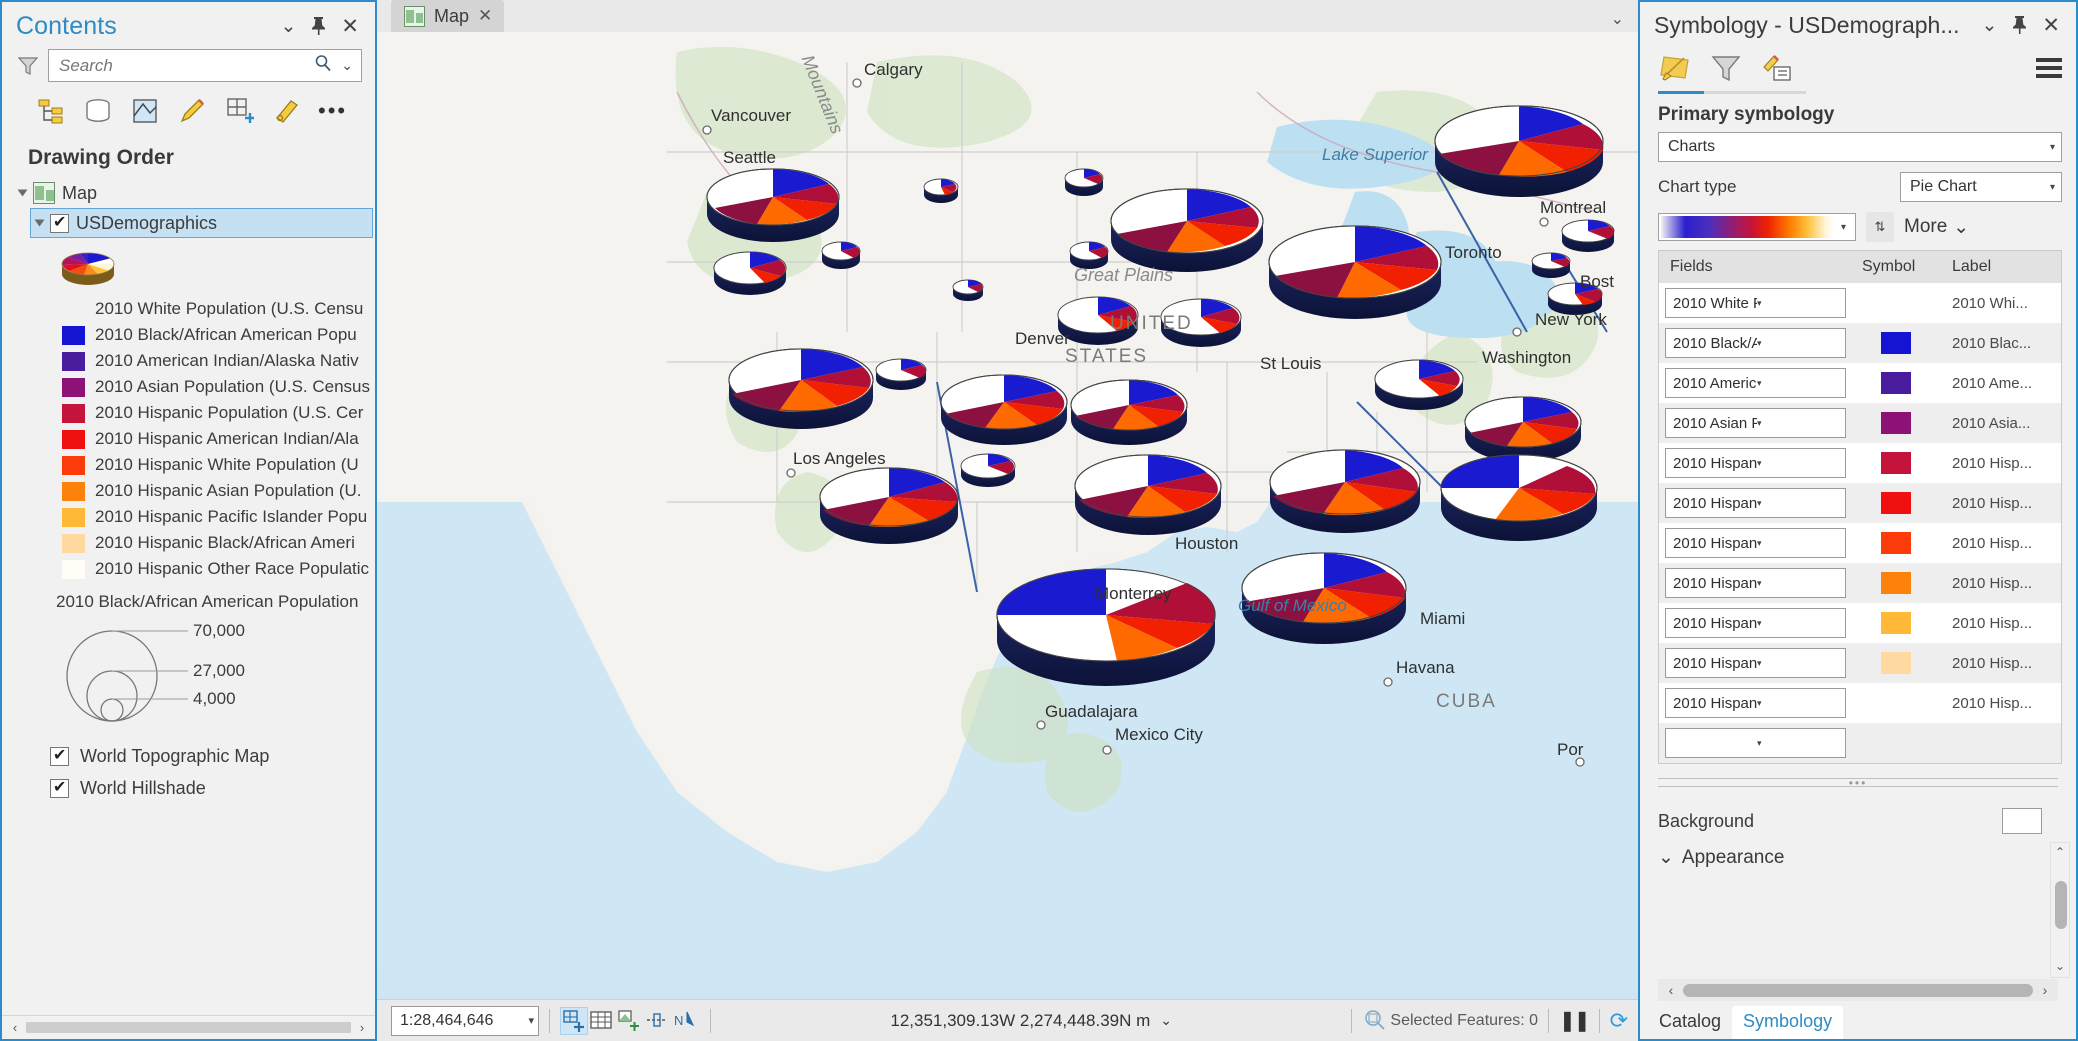 This screenshot has width=2078, height=1041. Describe the element at coordinates (194, 193) in the screenshot. I see `toc-map-node: Map` at that location.